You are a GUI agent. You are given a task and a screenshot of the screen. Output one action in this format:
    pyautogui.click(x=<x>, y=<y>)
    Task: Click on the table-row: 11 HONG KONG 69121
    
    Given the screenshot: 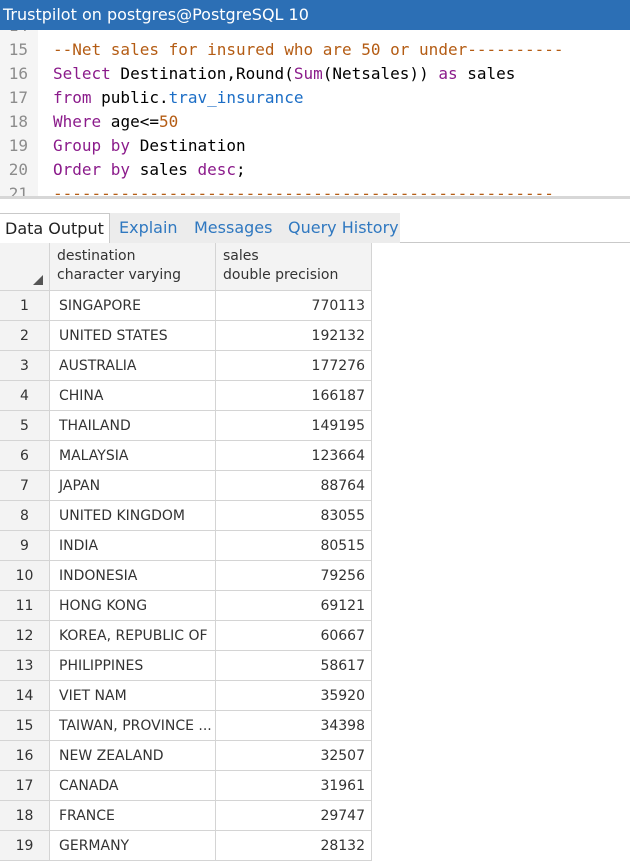 What is the action you would take?
    pyautogui.click(x=186, y=606)
    